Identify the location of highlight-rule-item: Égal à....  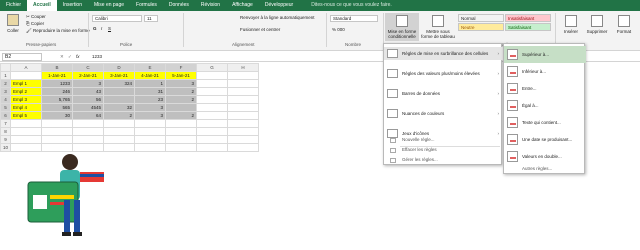
(545, 105).